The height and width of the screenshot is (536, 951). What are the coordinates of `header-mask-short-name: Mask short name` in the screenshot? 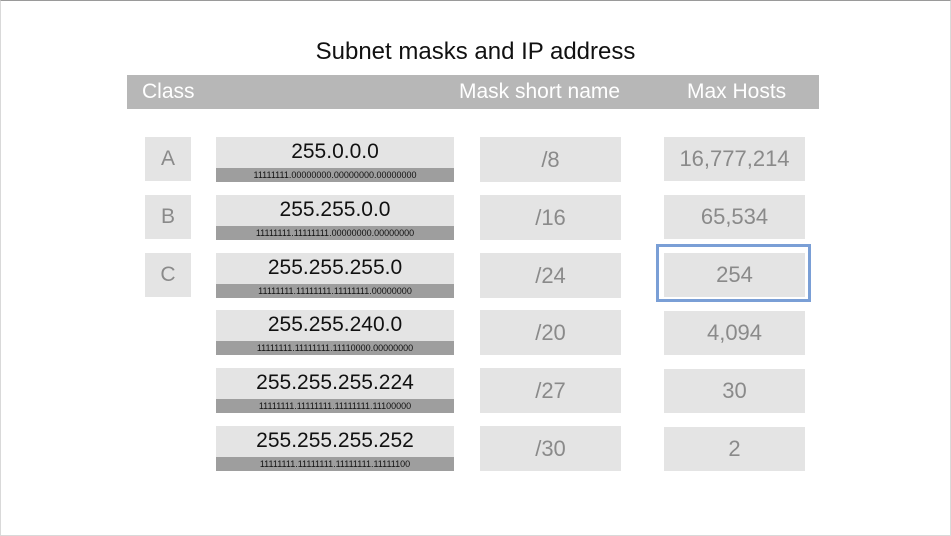 It's located at (540, 91).